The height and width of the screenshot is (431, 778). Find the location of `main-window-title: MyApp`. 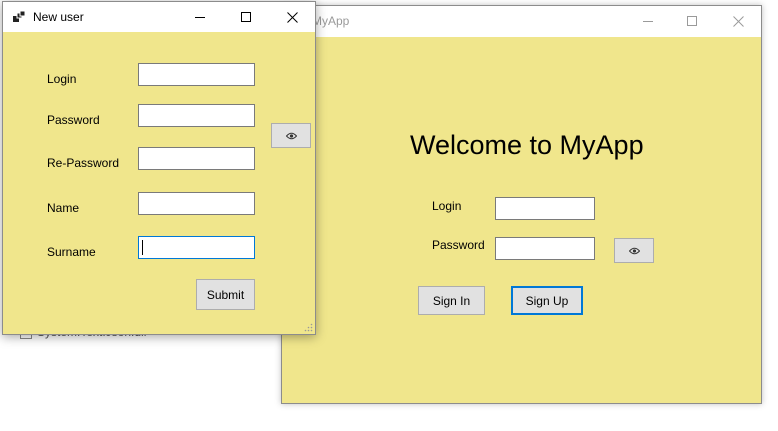

main-window-title: MyApp is located at coordinates (331, 21).